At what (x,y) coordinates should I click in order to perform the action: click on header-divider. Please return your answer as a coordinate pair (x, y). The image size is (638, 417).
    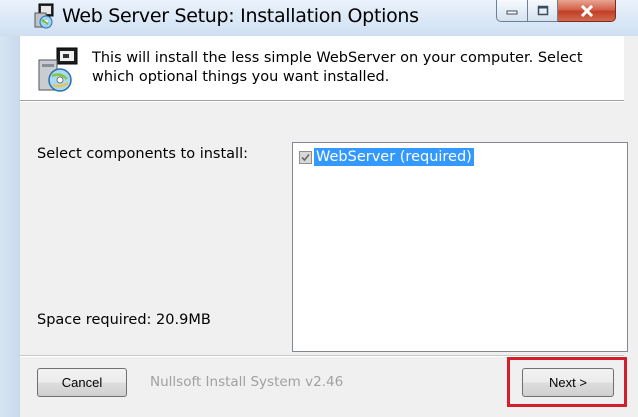
    Looking at the image, I should click on (322, 101).